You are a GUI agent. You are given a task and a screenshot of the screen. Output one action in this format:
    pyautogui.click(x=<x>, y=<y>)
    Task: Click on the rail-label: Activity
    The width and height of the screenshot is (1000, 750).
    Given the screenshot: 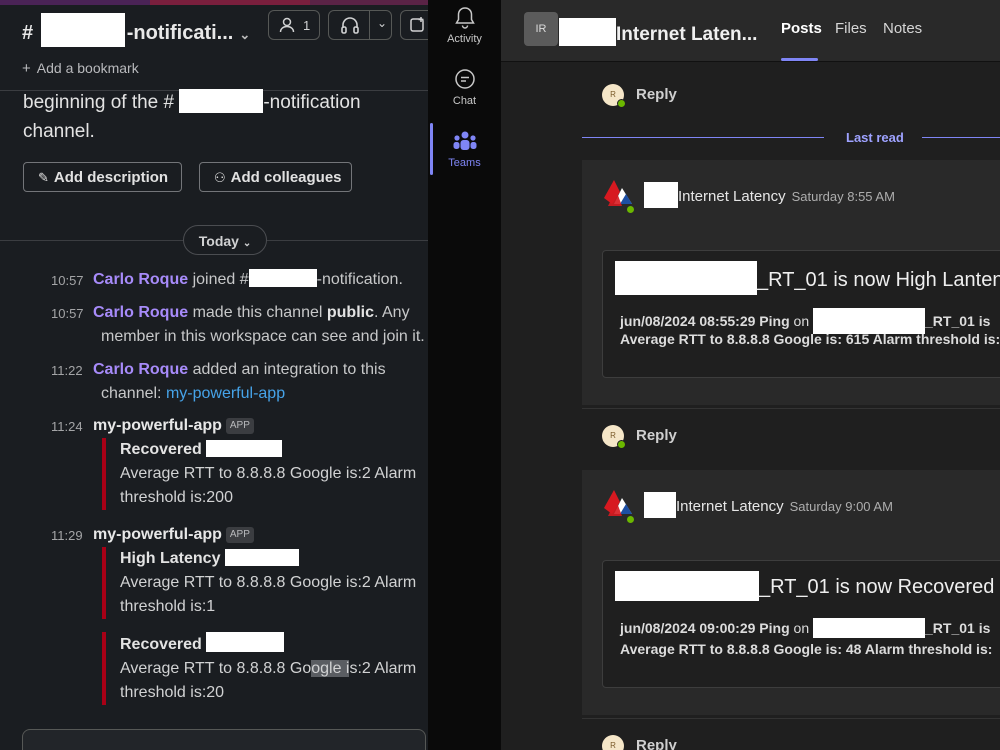 What is the action you would take?
    pyautogui.click(x=464, y=39)
    